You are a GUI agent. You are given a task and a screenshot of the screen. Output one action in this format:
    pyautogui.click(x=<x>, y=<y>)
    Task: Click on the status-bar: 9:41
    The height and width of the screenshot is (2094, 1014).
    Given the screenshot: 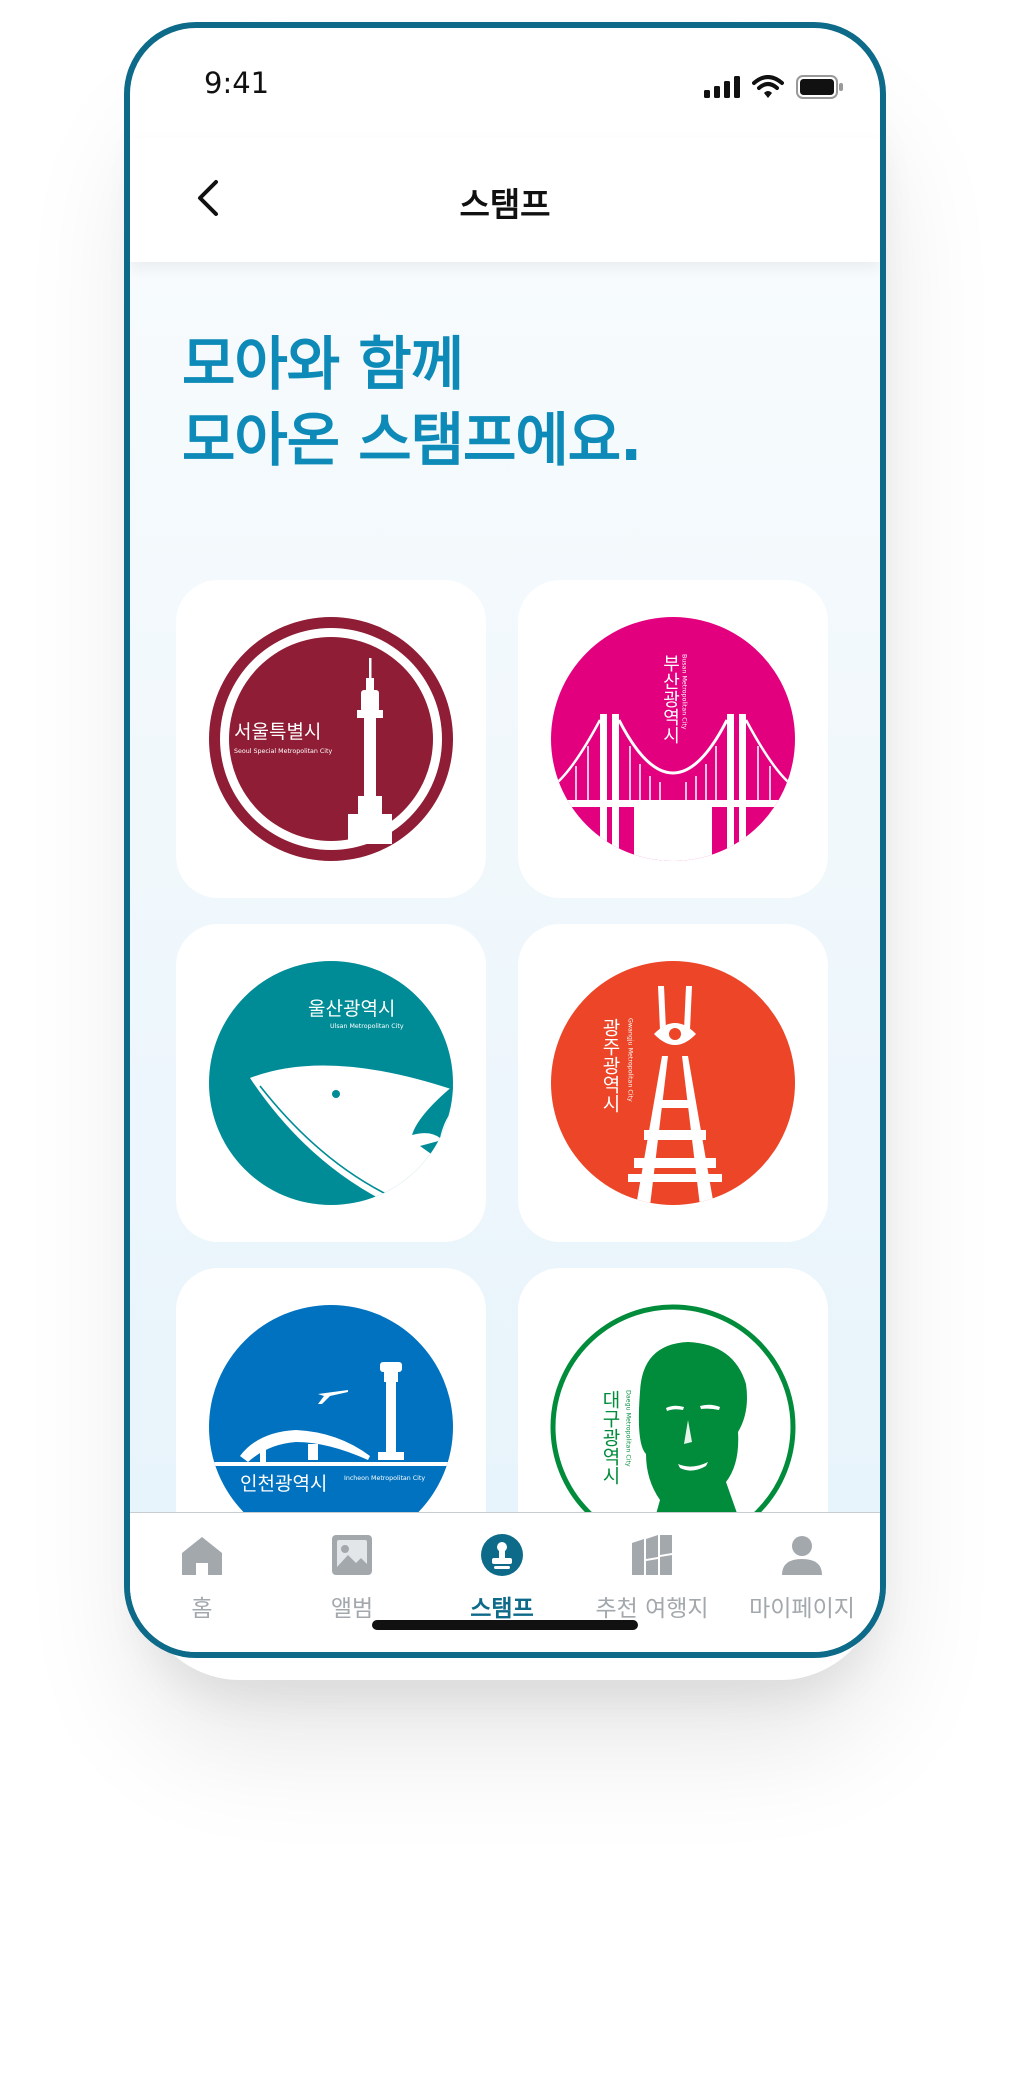 What is the action you would take?
    pyautogui.click(x=505, y=83)
    